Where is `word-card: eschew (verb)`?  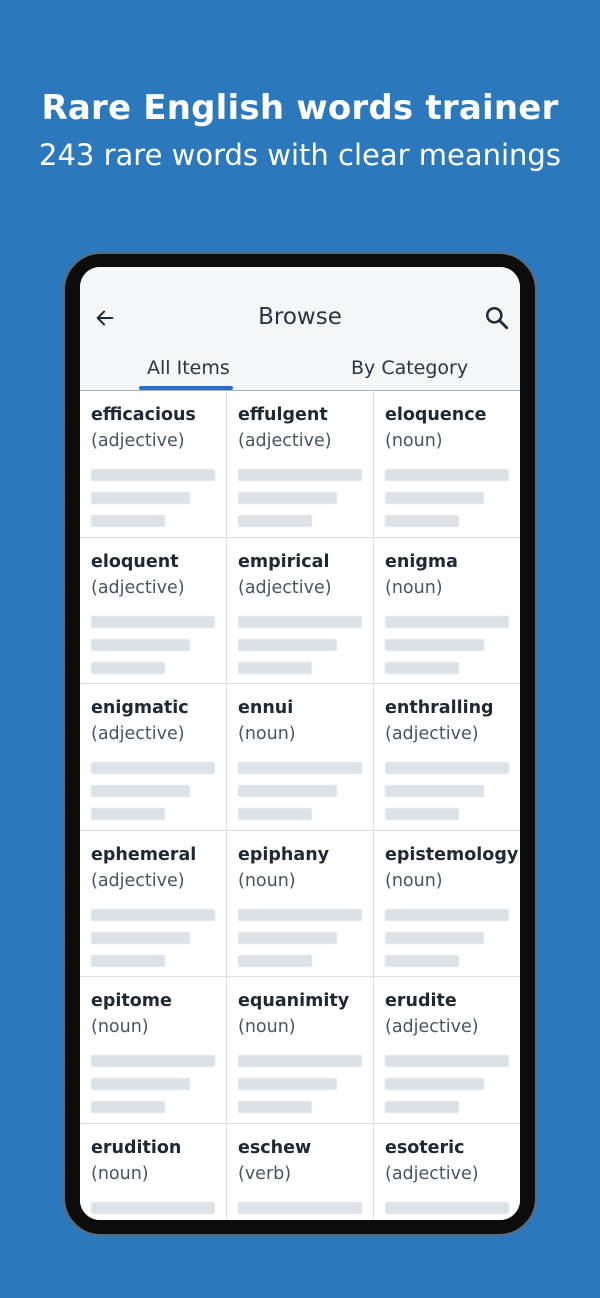
word-card: eschew (verb) is located at coordinates (300, 1171).